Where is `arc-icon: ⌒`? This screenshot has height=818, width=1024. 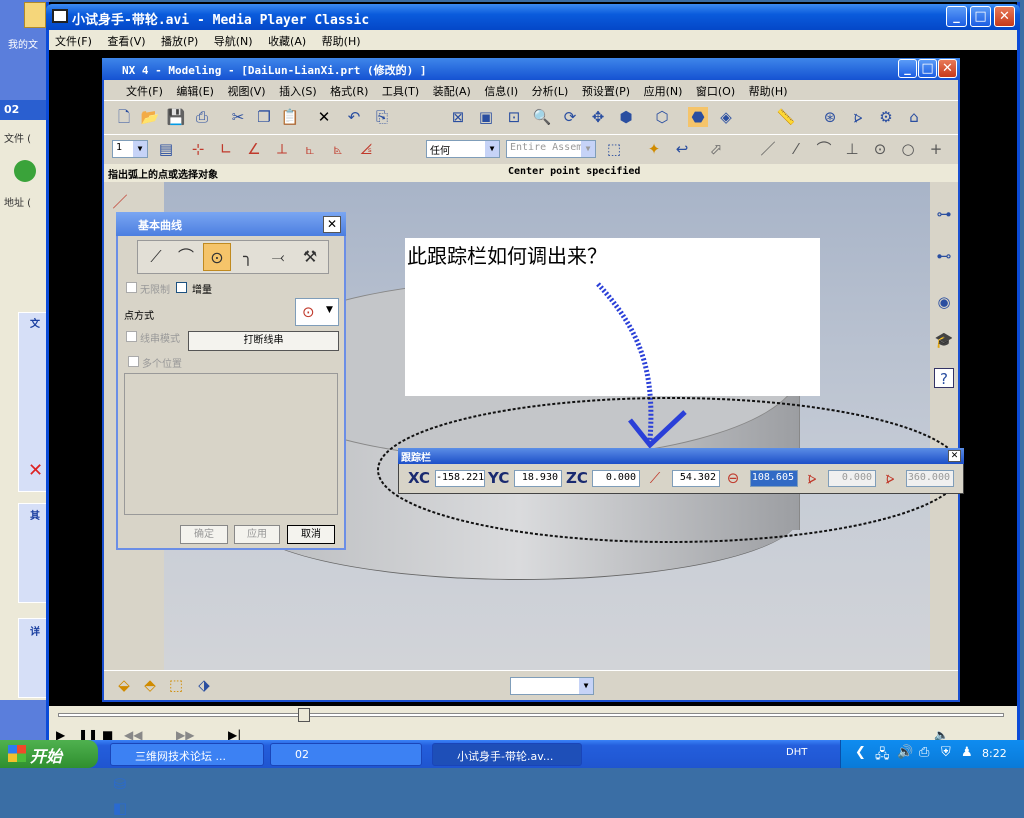
arc-icon: ⌒ is located at coordinates (824, 149).